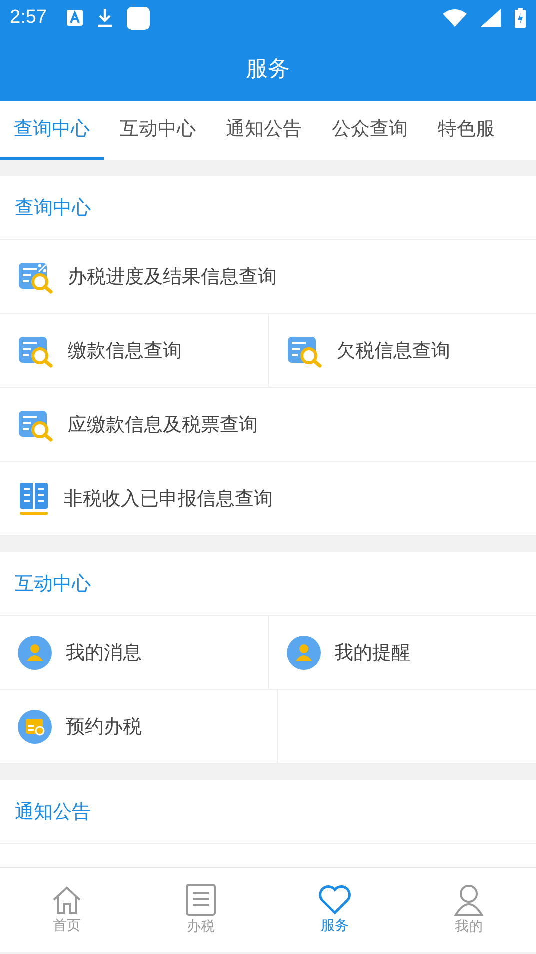  Describe the element at coordinates (264, 130) in the screenshot. I see `tab: 通知公告` at that location.